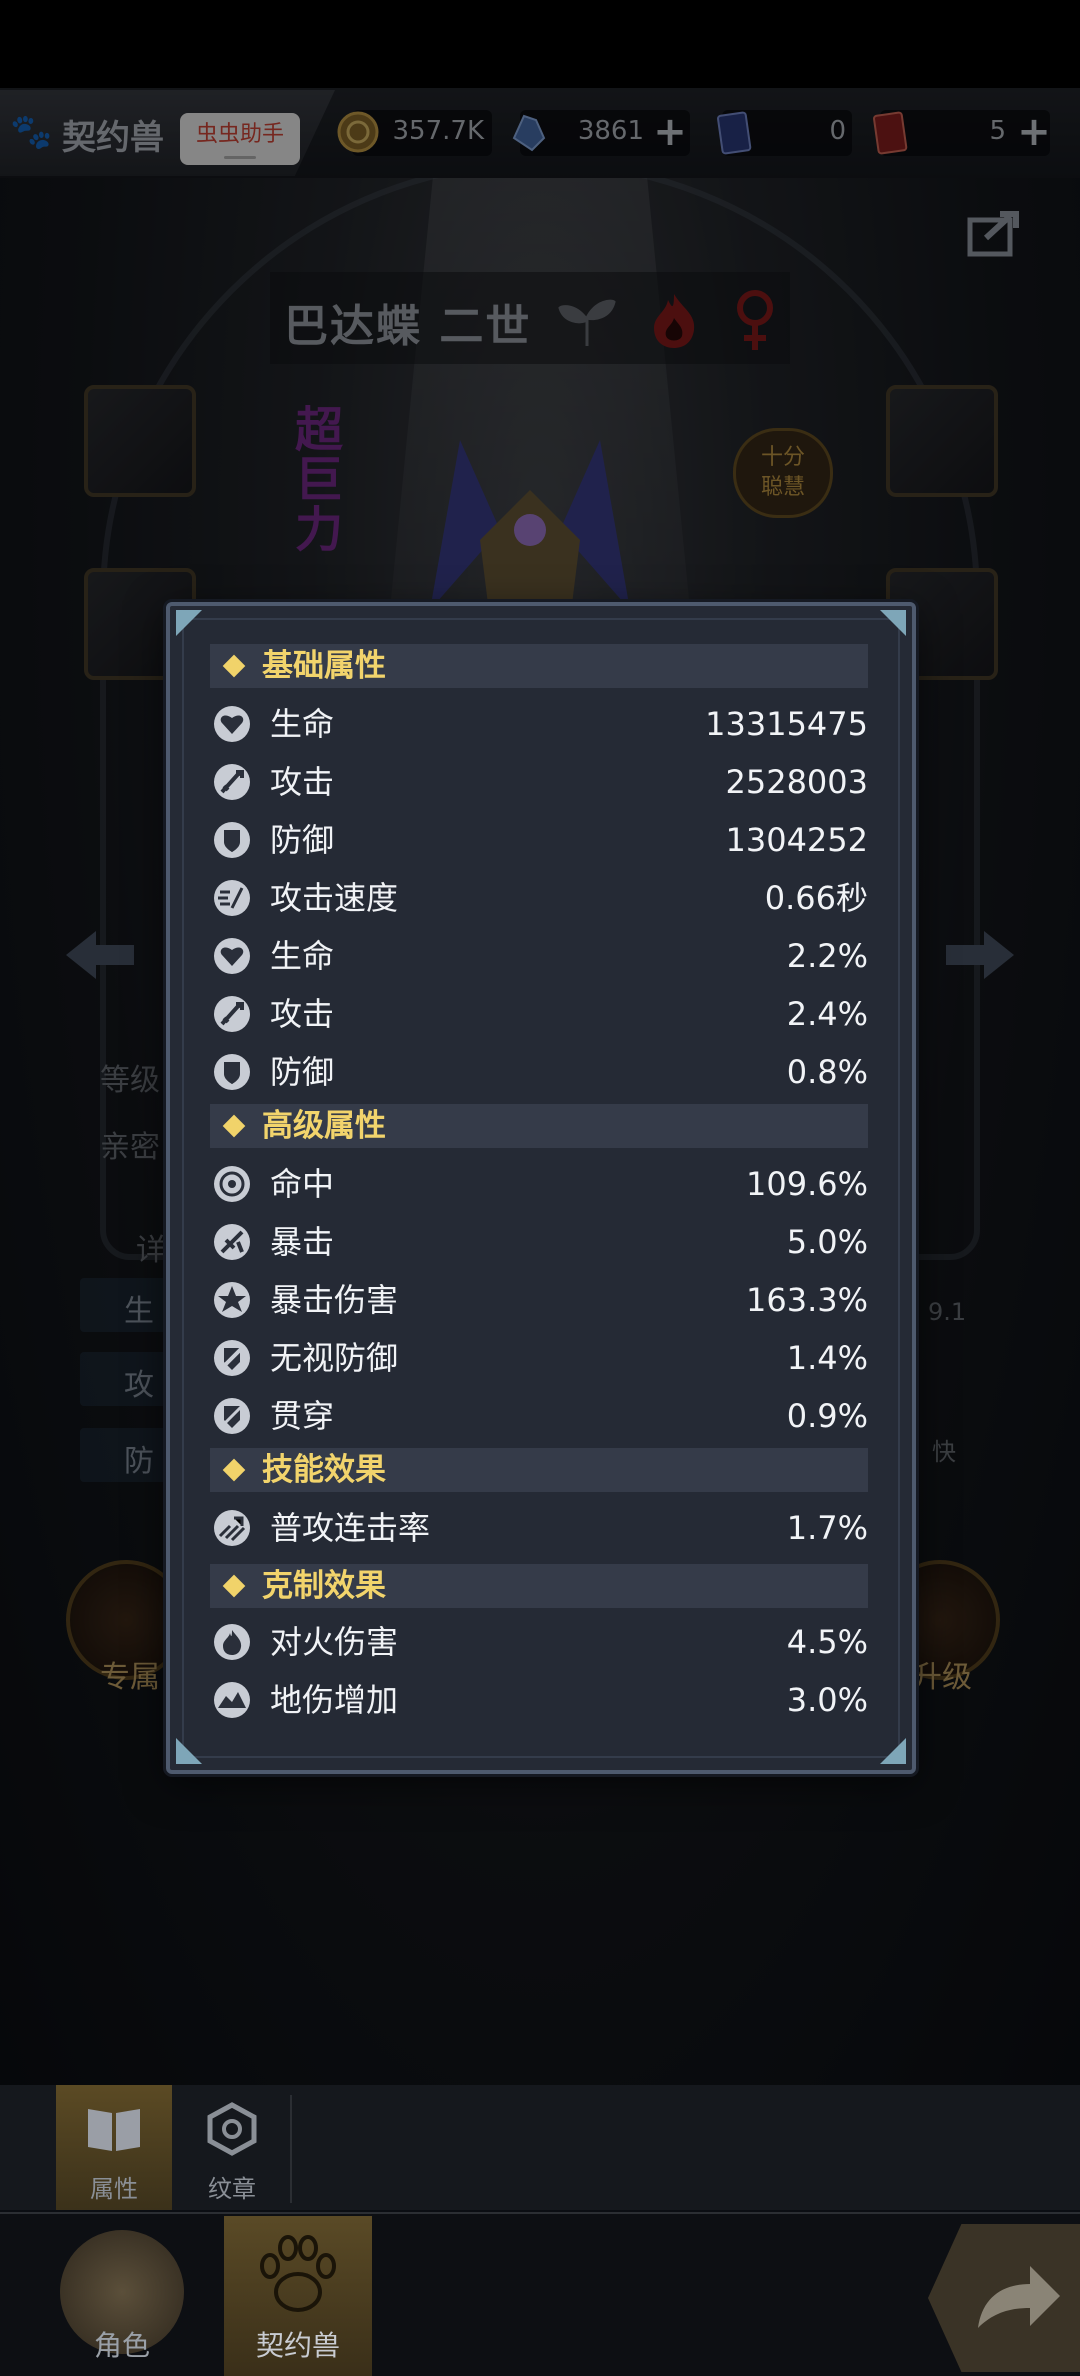  What do you see at coordinates (189, 623) in the screenshot?
I see `modal-corner-tl` at bounding box center [189, 623].